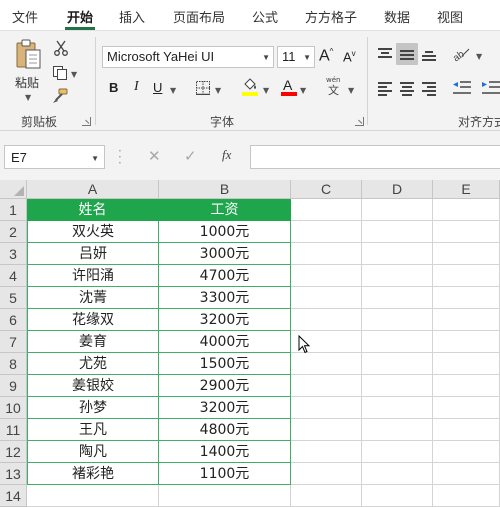  I want to click on align-left-icon, so click(385, 89).